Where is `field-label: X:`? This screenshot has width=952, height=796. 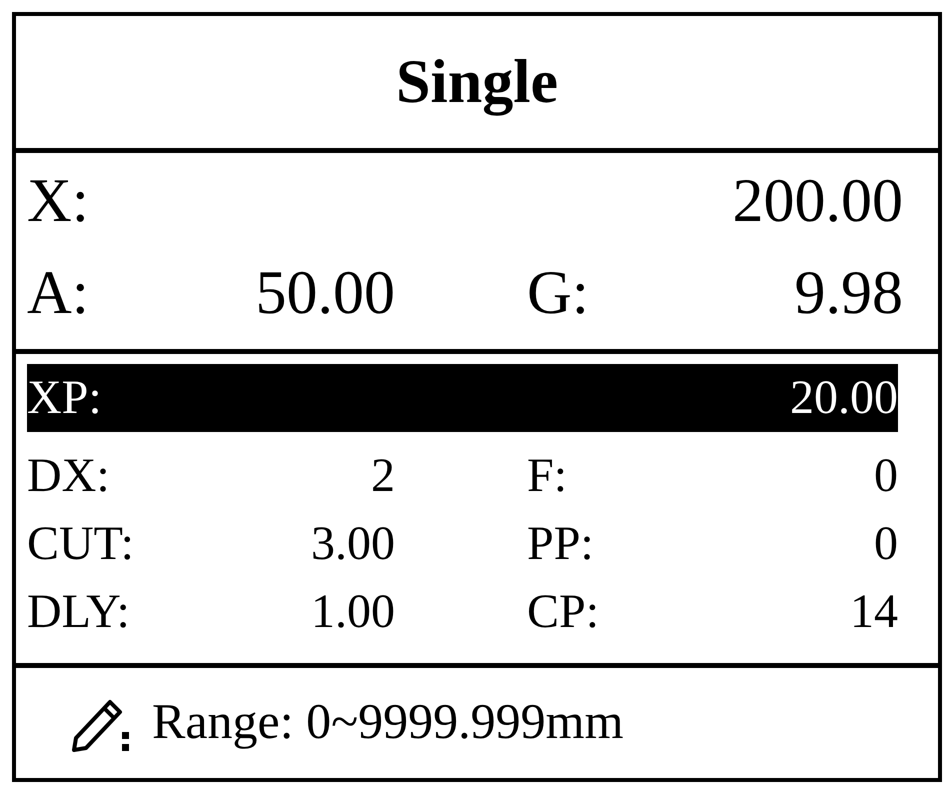 field-label: X: is located at coordinates (58, 201).